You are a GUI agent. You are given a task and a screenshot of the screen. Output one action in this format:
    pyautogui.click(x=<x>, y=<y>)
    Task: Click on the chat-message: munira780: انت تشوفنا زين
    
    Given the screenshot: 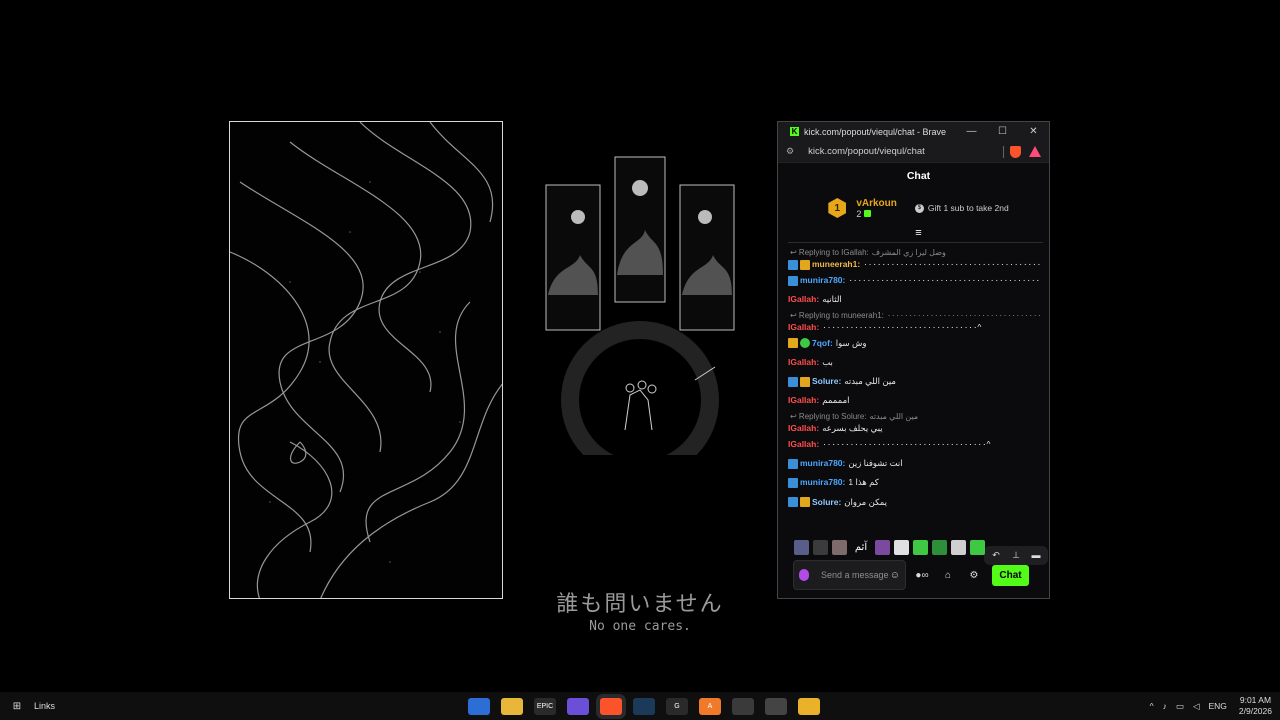 What is the action you would take?
    pyautogui.click(x=914, y=463)
    